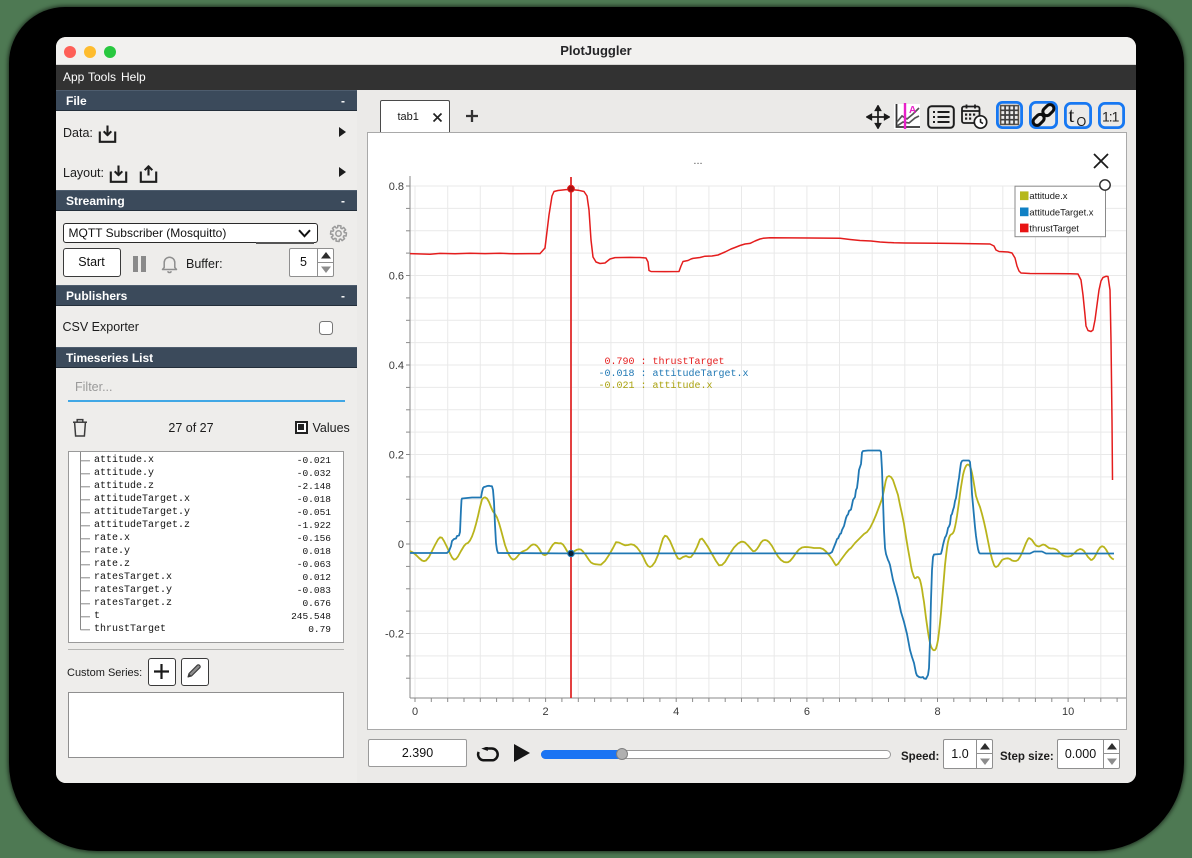 The image size is (1192, 858). What do you see at coordinates (1082, 122) in the screenshot?
I see `svg-text: O` at bounding box center [1082, 122].